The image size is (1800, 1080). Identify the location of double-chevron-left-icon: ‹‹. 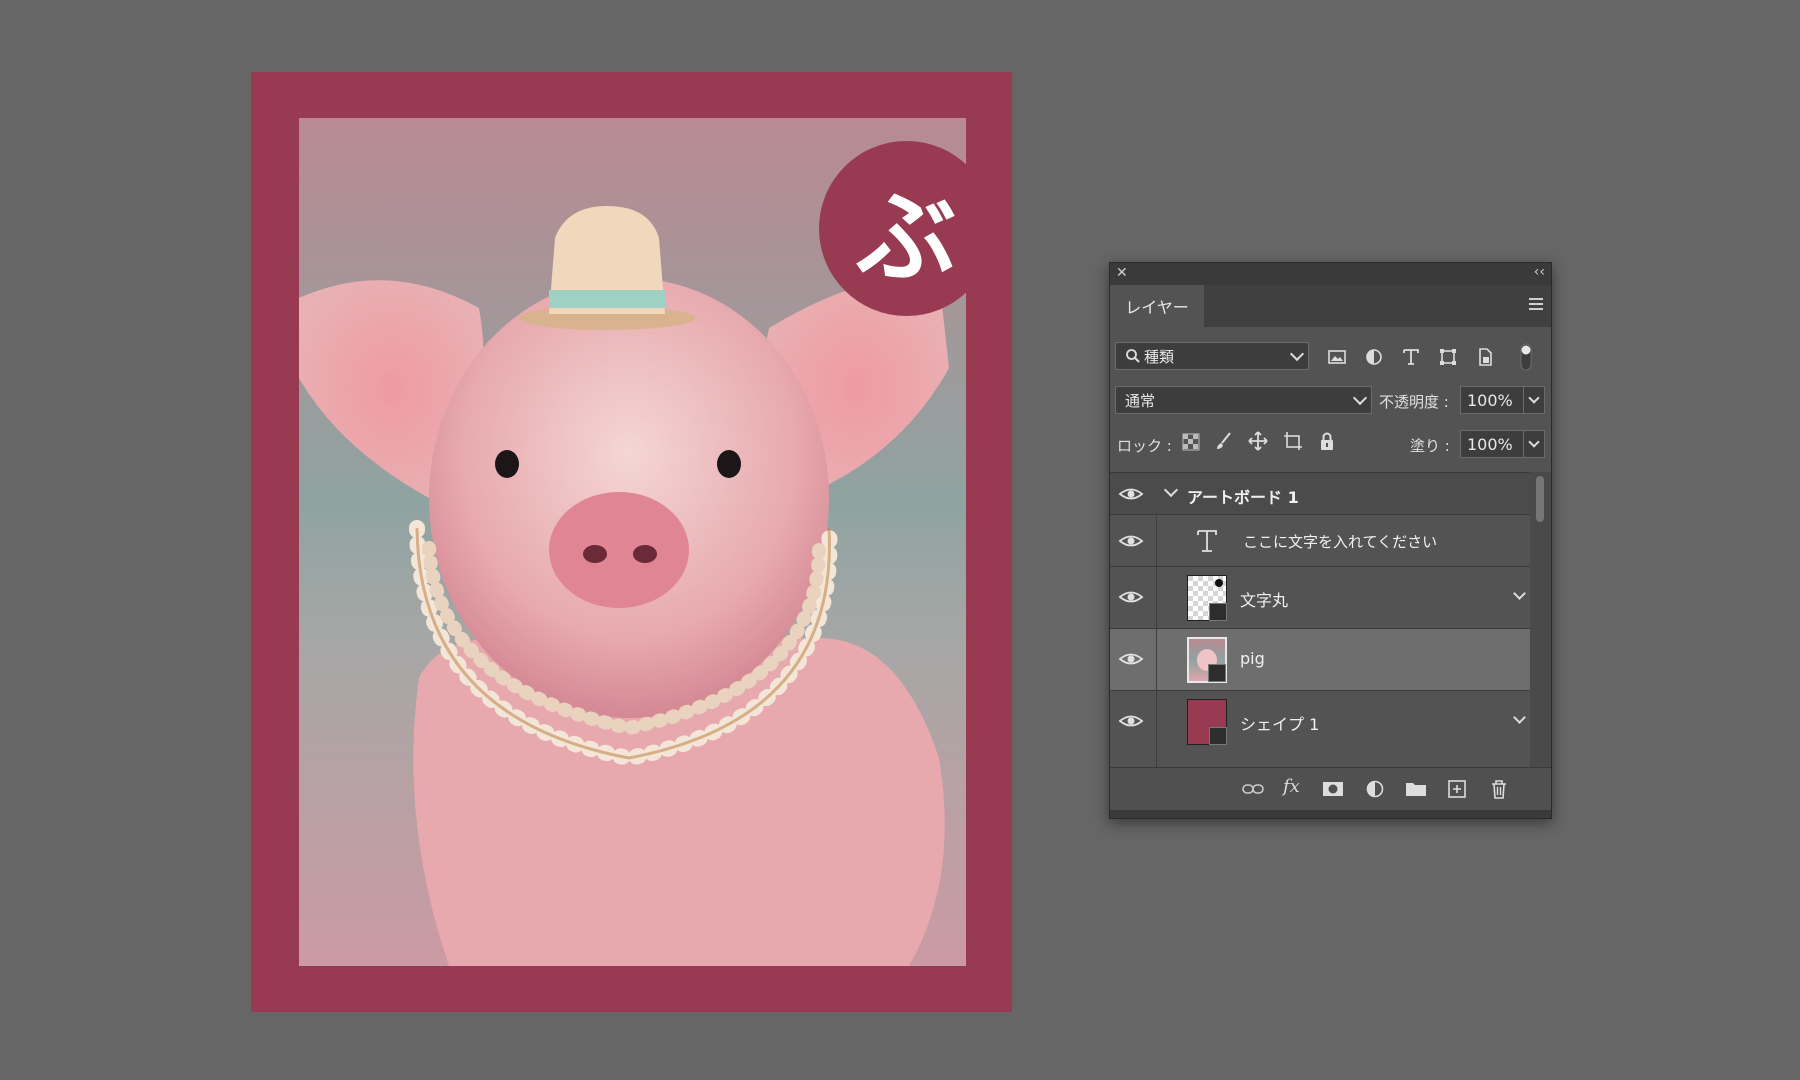
(1539, 272).